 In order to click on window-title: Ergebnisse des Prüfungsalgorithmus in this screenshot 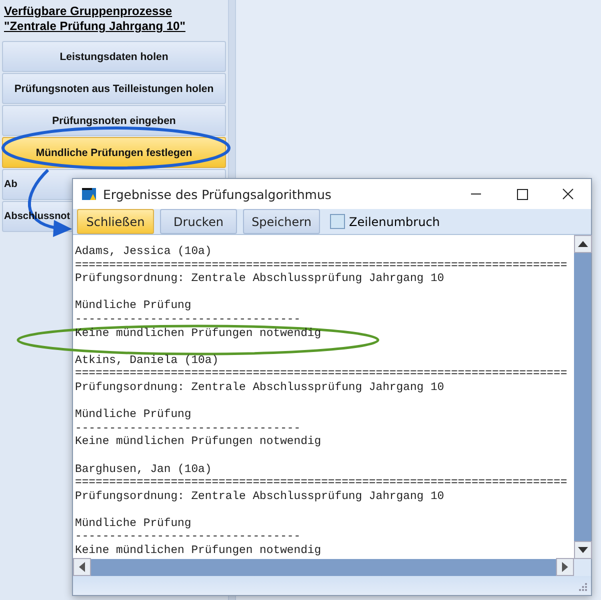, I will do `click(217, 194)`.